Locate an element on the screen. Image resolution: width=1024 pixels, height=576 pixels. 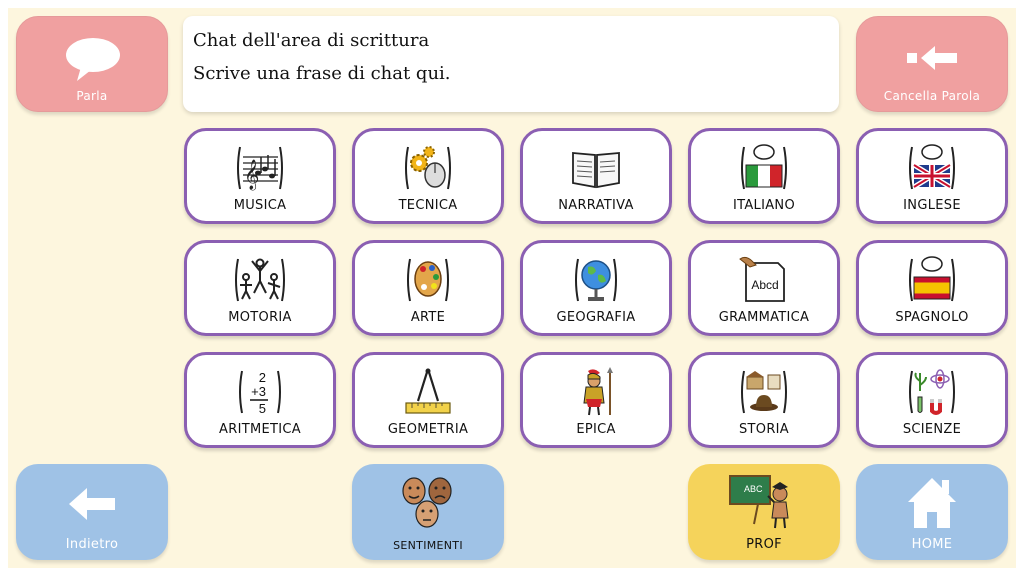
blackboard-text: ABC is located at coordinates (753, 489).